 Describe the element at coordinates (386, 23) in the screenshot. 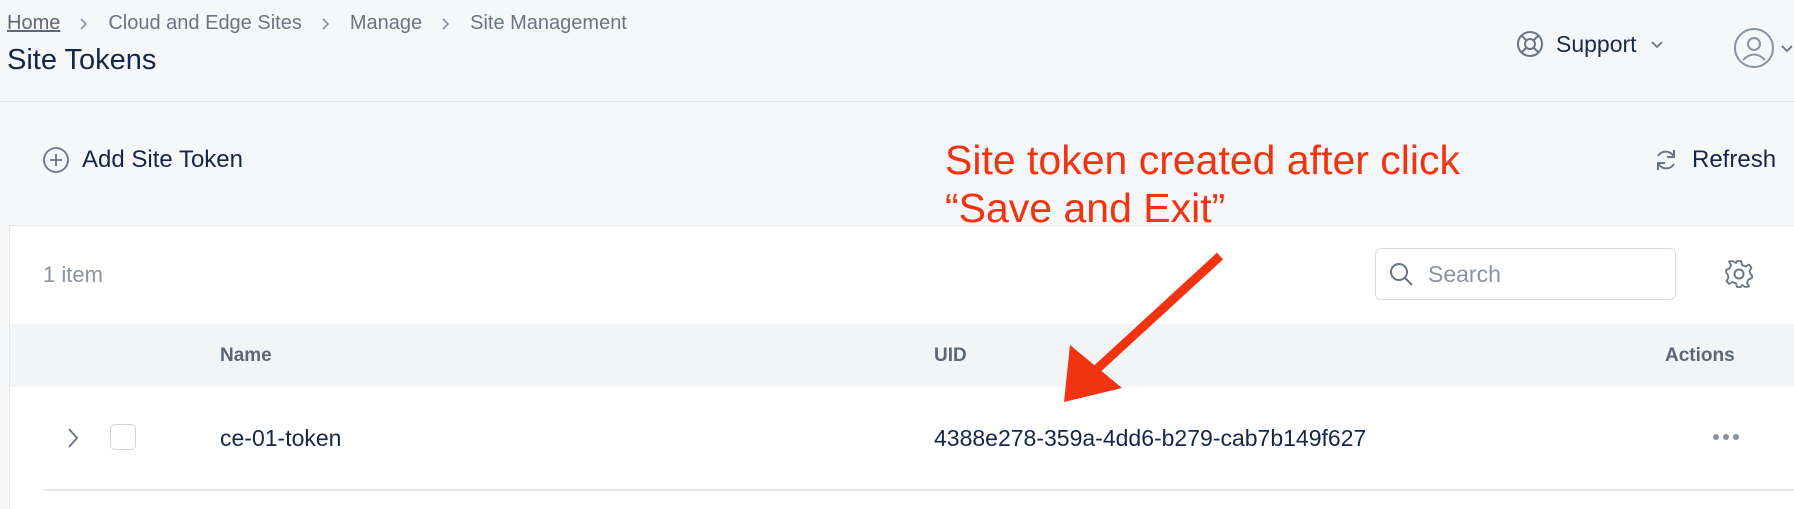

I see `breadcrumb-manage: Manage` at that location.